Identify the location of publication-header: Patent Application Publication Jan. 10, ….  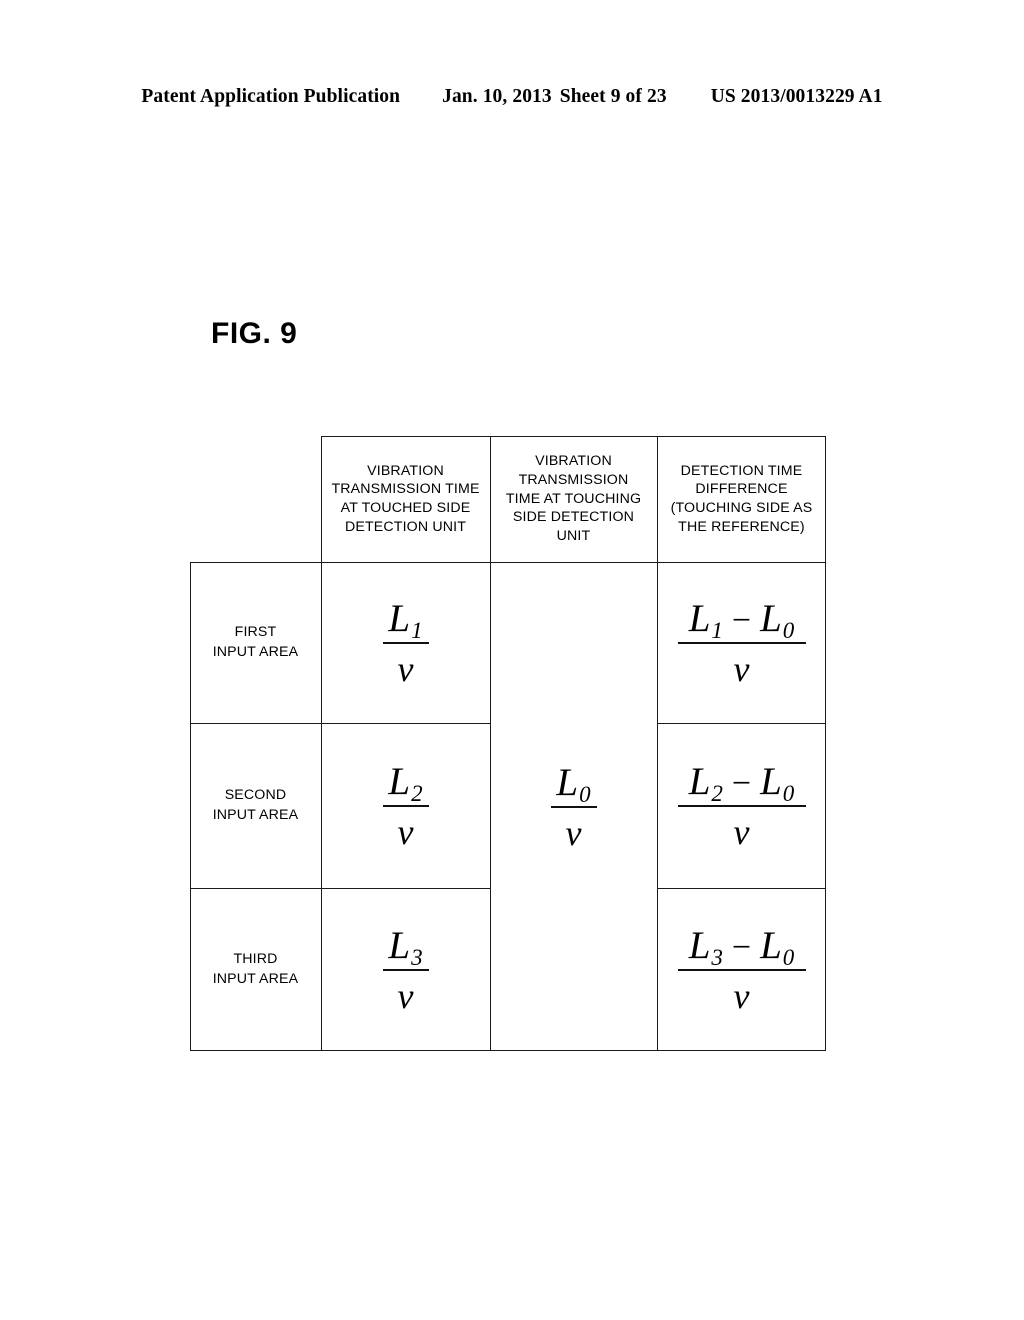
(512, 97).